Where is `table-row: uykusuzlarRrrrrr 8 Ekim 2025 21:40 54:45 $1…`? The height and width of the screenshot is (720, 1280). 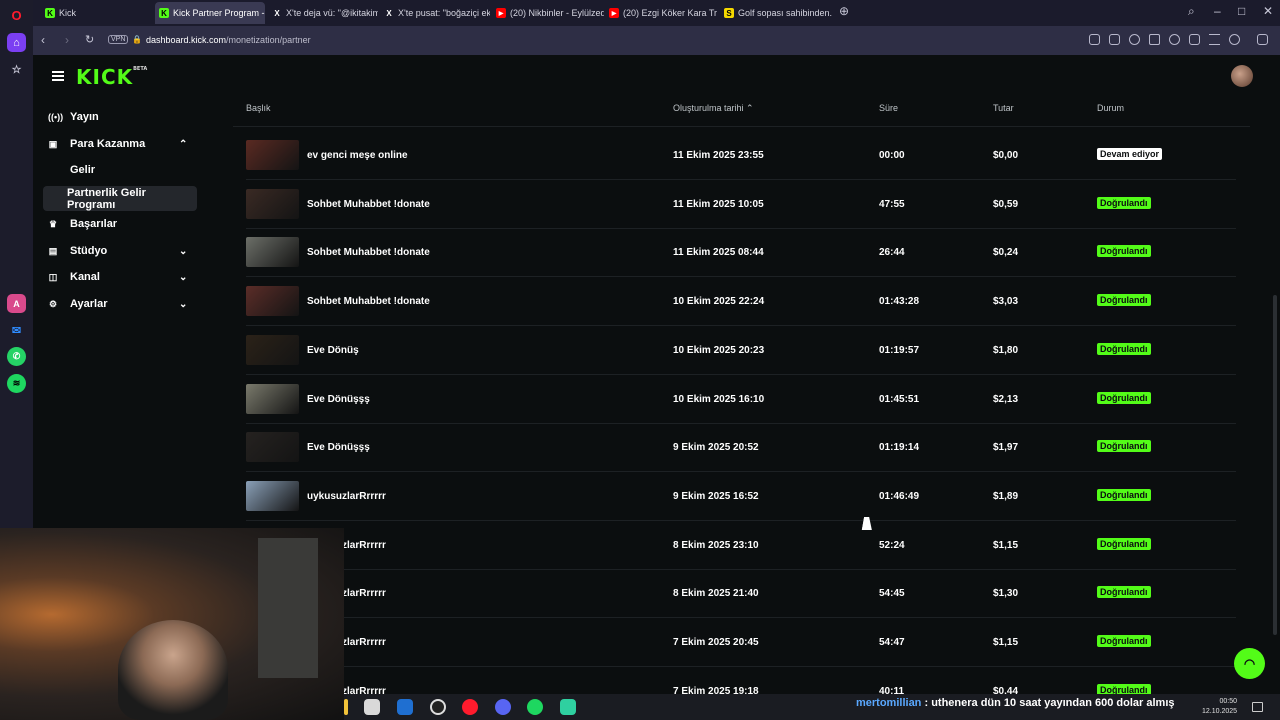
table-row: uykusuzlarRrrrrr 8 Ekim 2025 21:40 54:45 $1… is located at coordinates (741, 594).